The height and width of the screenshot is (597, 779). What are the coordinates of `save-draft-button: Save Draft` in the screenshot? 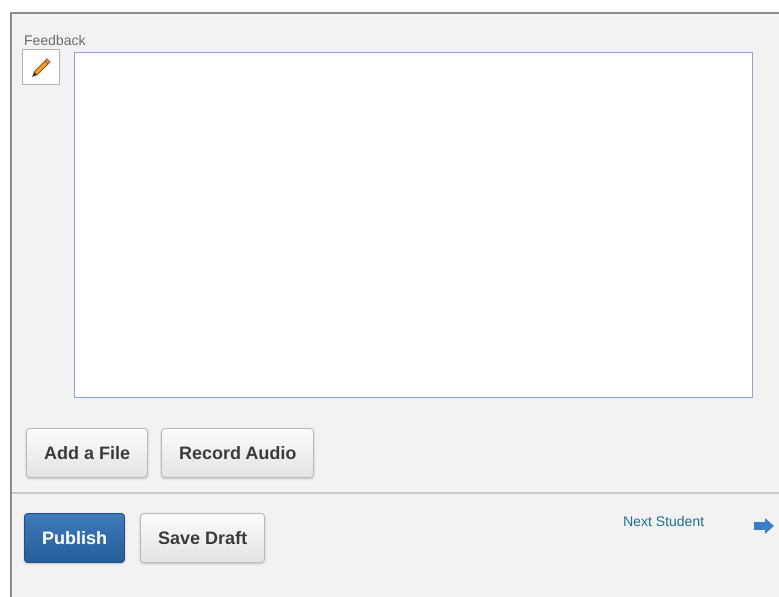 It's located at (203, 538).